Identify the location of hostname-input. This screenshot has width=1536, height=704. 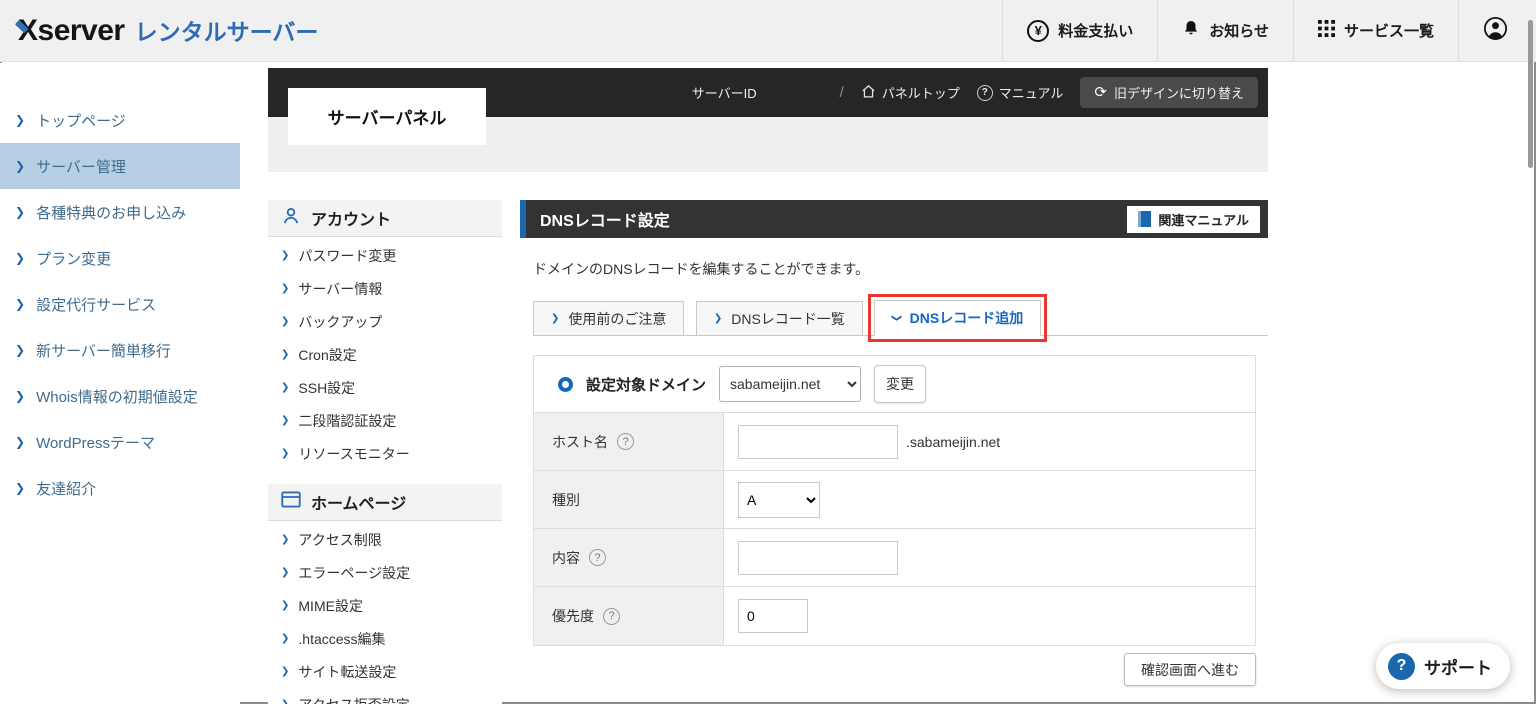
(818, 441).